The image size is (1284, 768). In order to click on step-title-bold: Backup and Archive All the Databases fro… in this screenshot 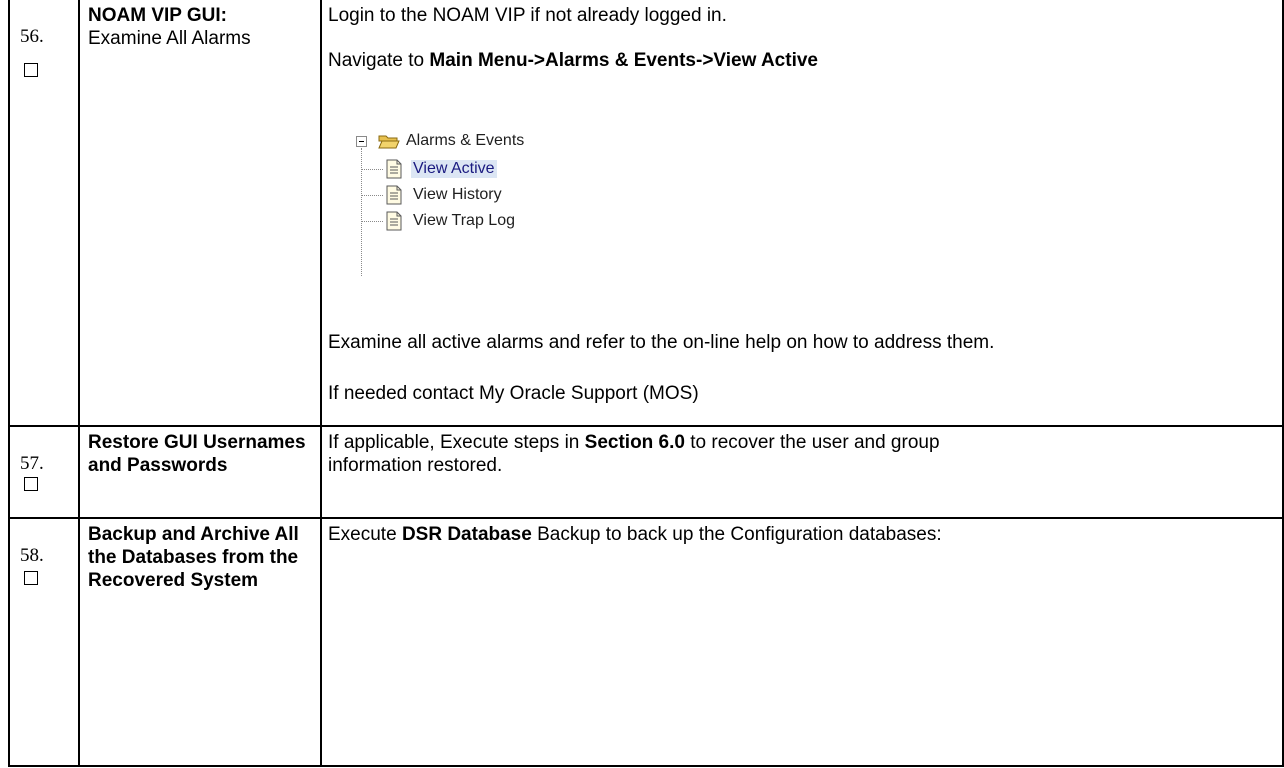, I will do `click(193, 557)`.